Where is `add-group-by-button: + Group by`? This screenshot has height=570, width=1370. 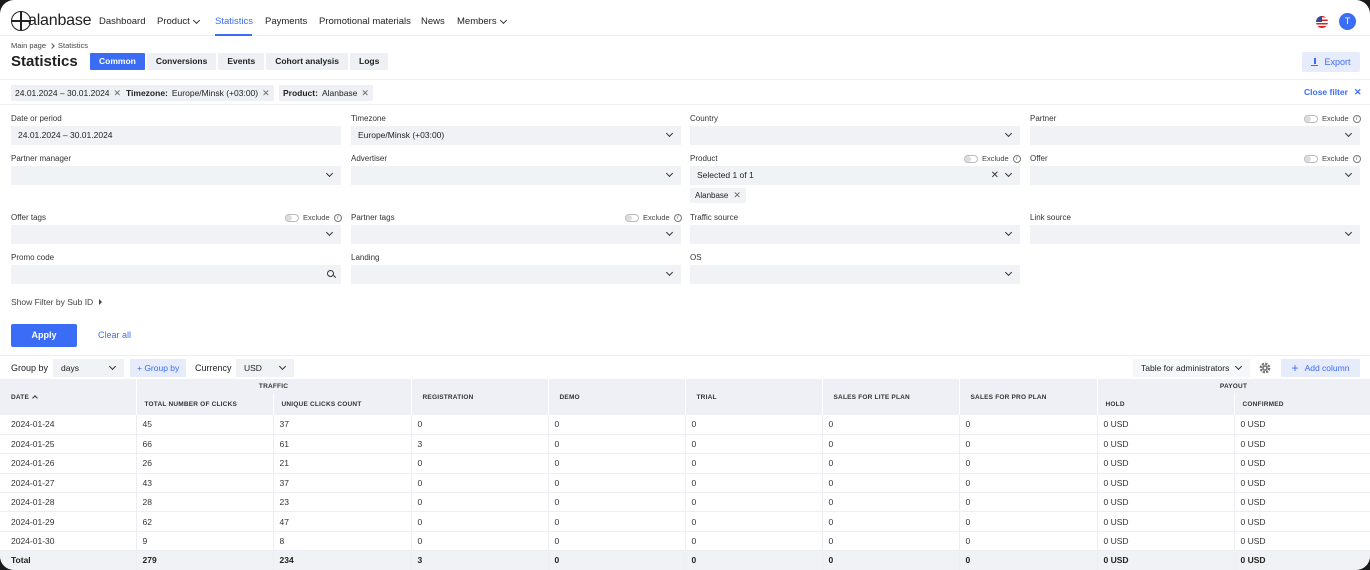 add-group-by-button: + Group by is located at coordinates (158, 368).